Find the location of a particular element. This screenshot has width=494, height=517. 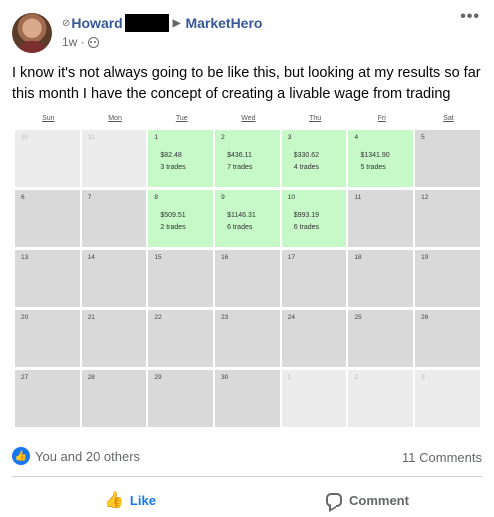

day-number: 7 is located at coordinates (89, 197).